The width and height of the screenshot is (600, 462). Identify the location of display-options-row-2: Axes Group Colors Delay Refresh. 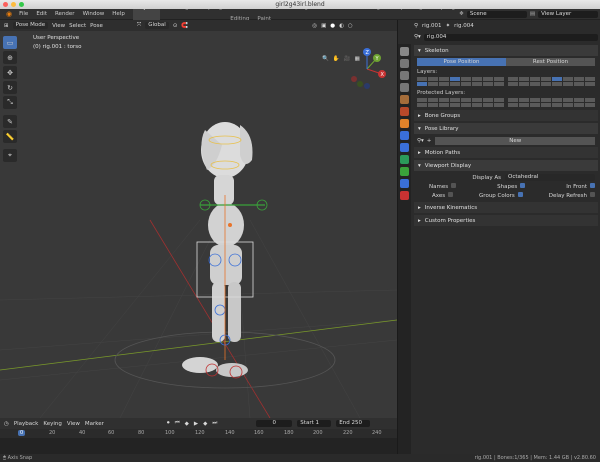
(505, 195).